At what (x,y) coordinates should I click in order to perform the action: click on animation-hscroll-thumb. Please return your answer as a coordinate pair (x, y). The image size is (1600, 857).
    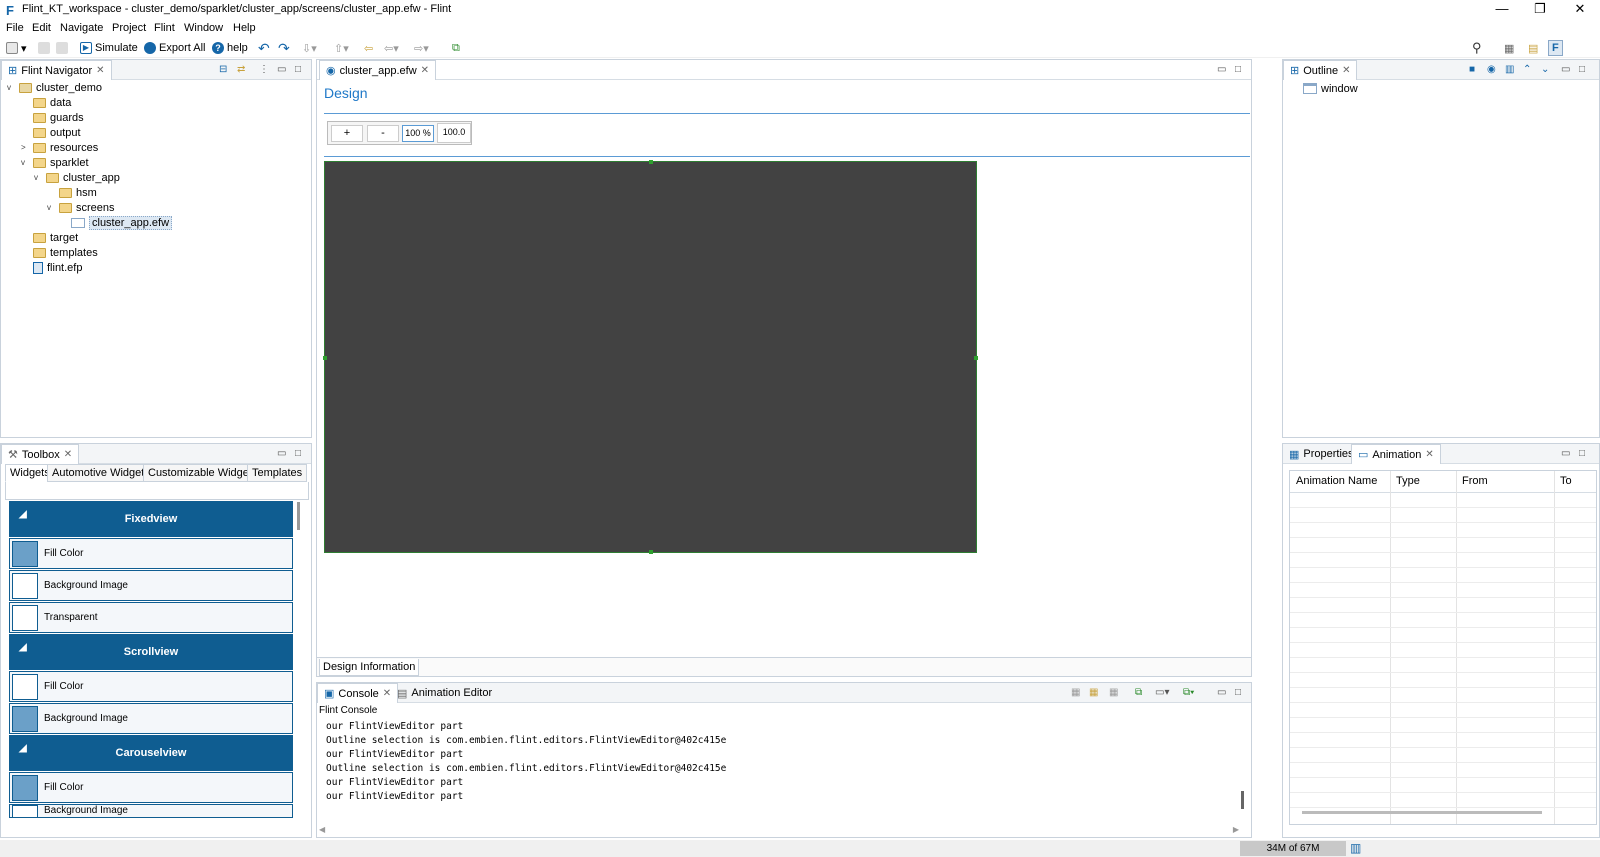
    Looking at the image, I should click on (1422, 812).